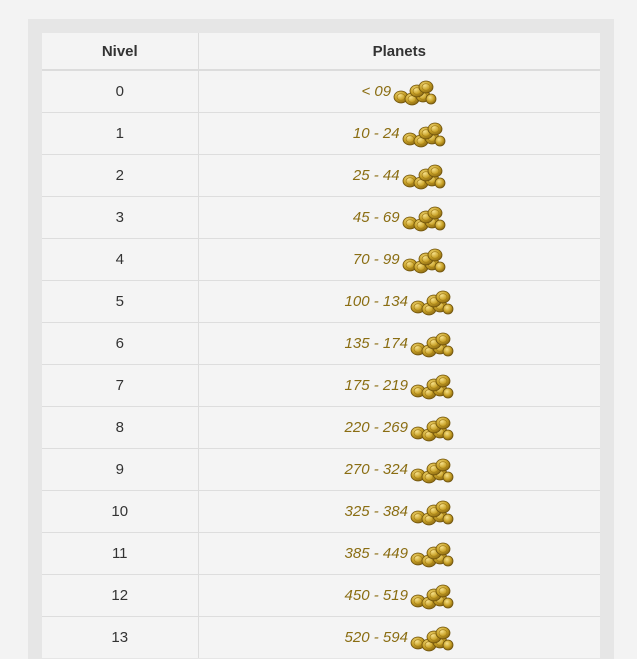  I want to click on level-value: 11, so click(119, 553).